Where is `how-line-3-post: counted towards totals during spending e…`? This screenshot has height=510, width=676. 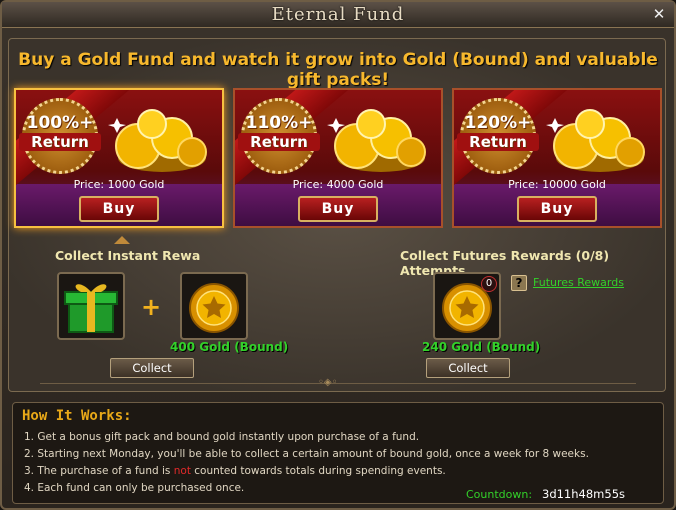
how-line-3-post: counted towards totals during spending e… is located at coordinates (318, 471).